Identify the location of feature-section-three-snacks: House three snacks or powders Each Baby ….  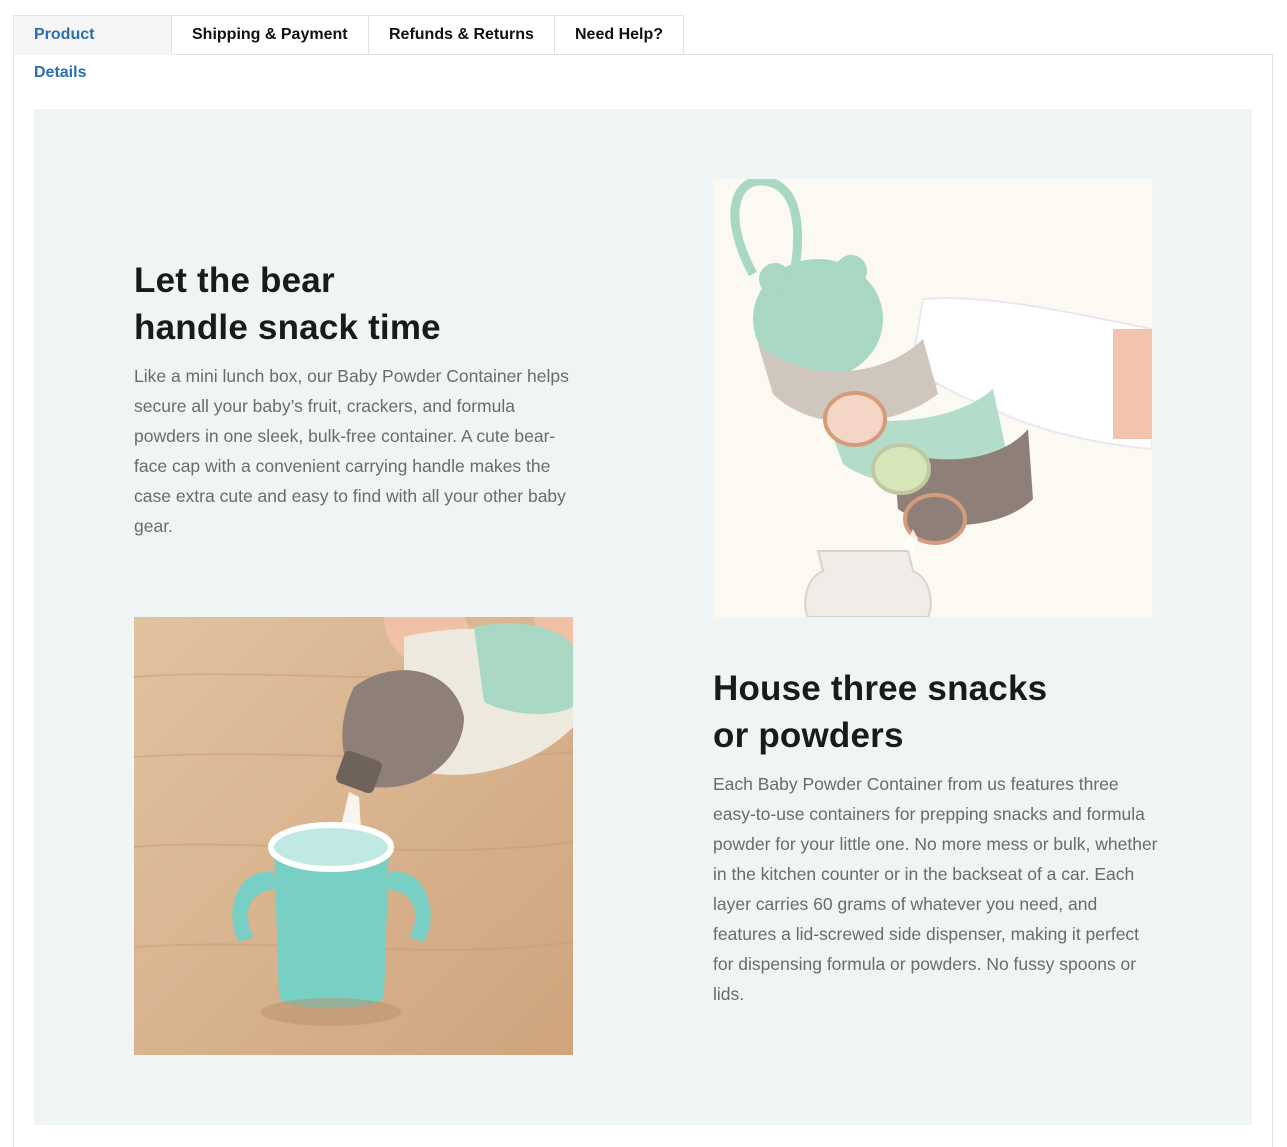
(938, 837).